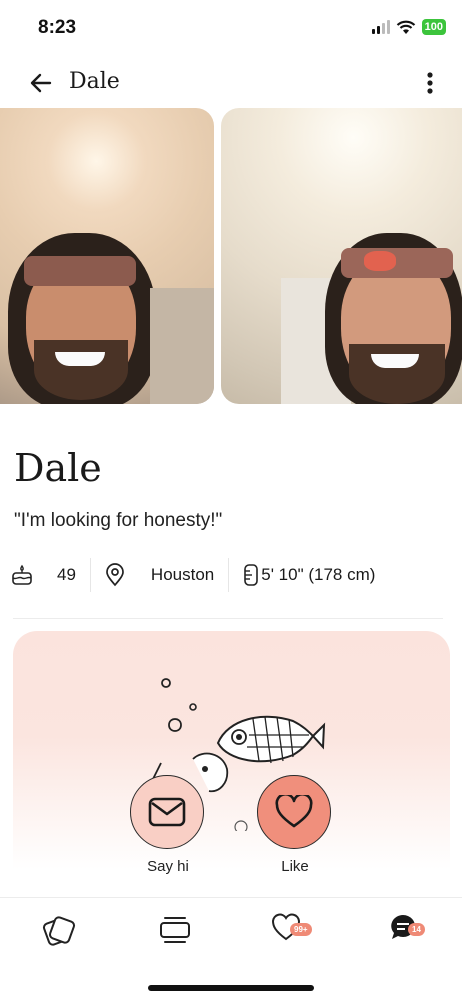 The height and width of the screenshot is (1000, 462). Describe the element at coordinates (380, 27) in the screenshot. I see `cellular-signal-icon` at that location.